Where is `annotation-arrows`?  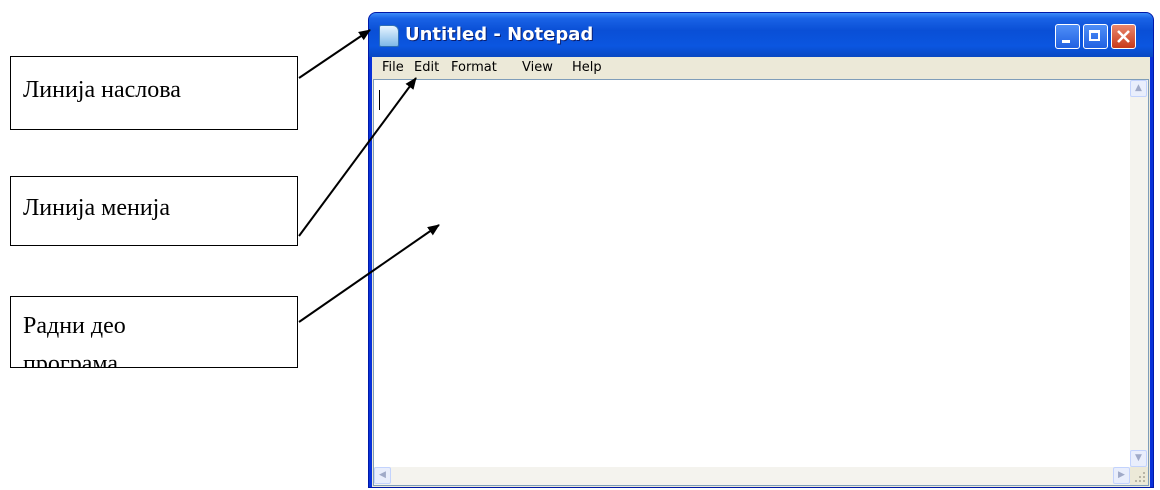
annotation-arrows is located at coordinates (369, 176).